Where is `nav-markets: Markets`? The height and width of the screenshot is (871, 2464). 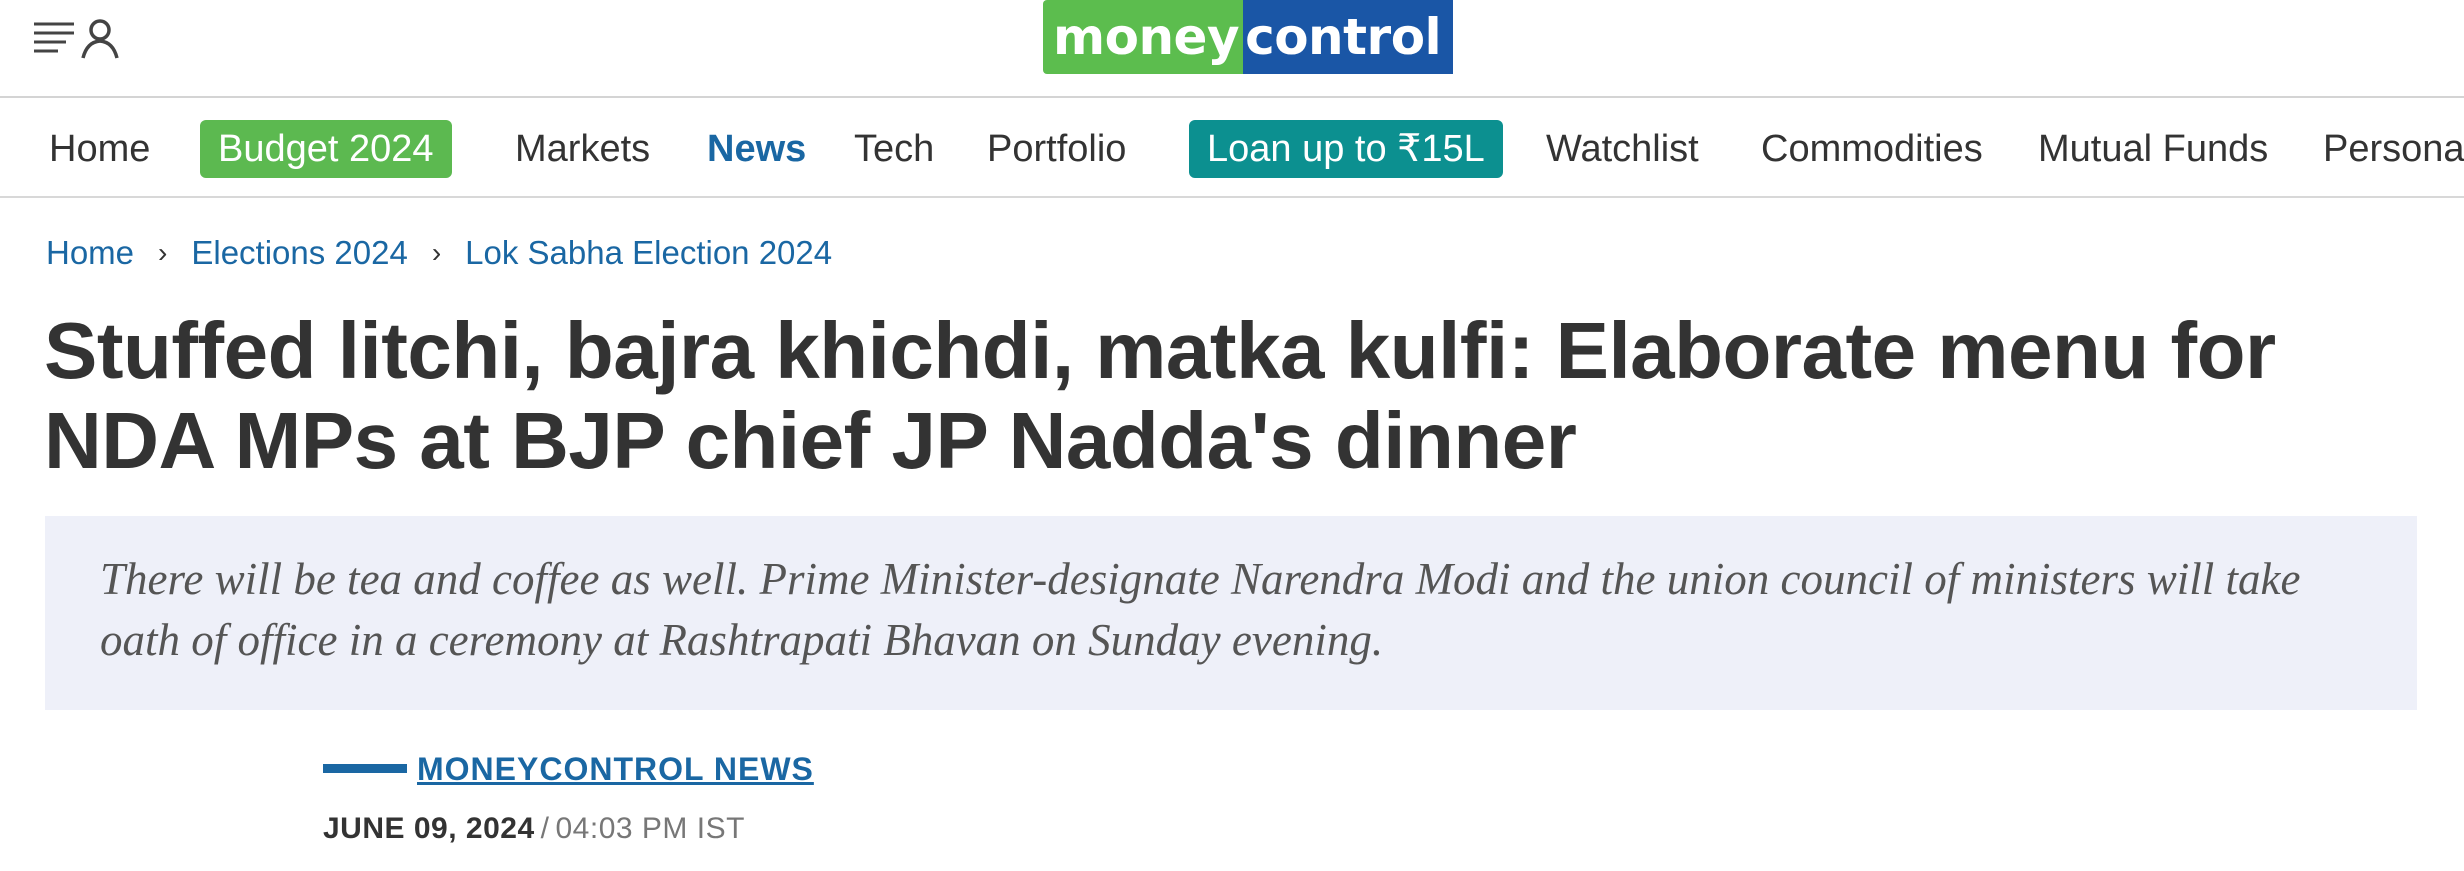
nav-markets: Markets is located at coordinates (582, 149).